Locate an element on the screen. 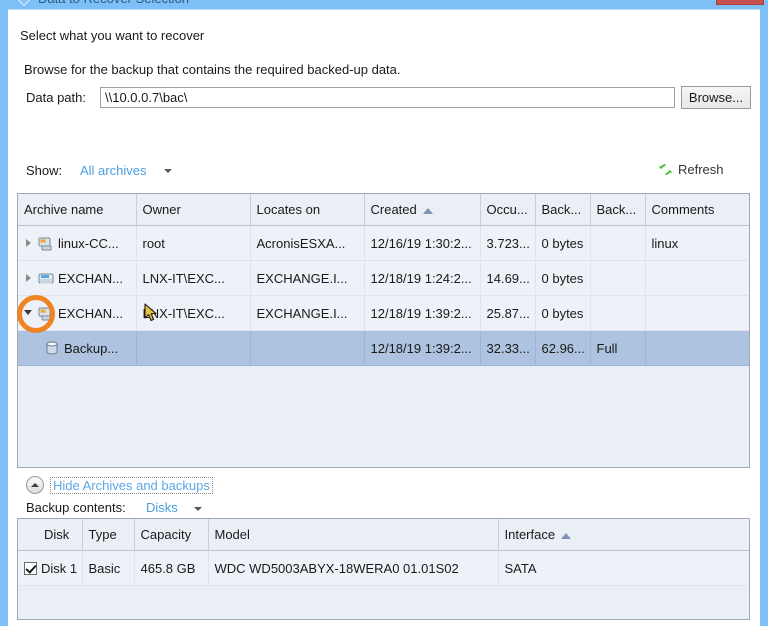  collapse-toggle-icon is located at coordinates (29, 313).